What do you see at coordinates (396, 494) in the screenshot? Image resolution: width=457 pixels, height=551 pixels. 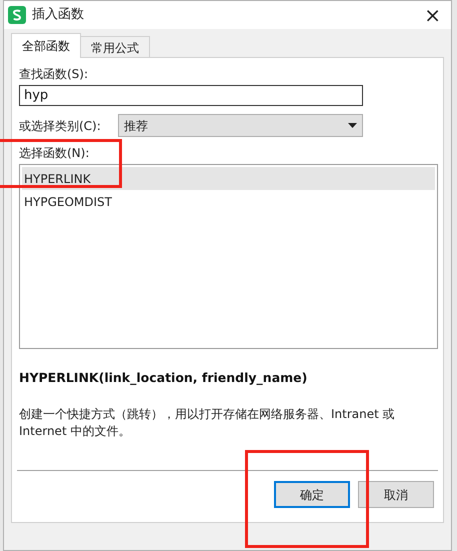 I see `dialog-button: 取消` at bounding box center [396, 494].